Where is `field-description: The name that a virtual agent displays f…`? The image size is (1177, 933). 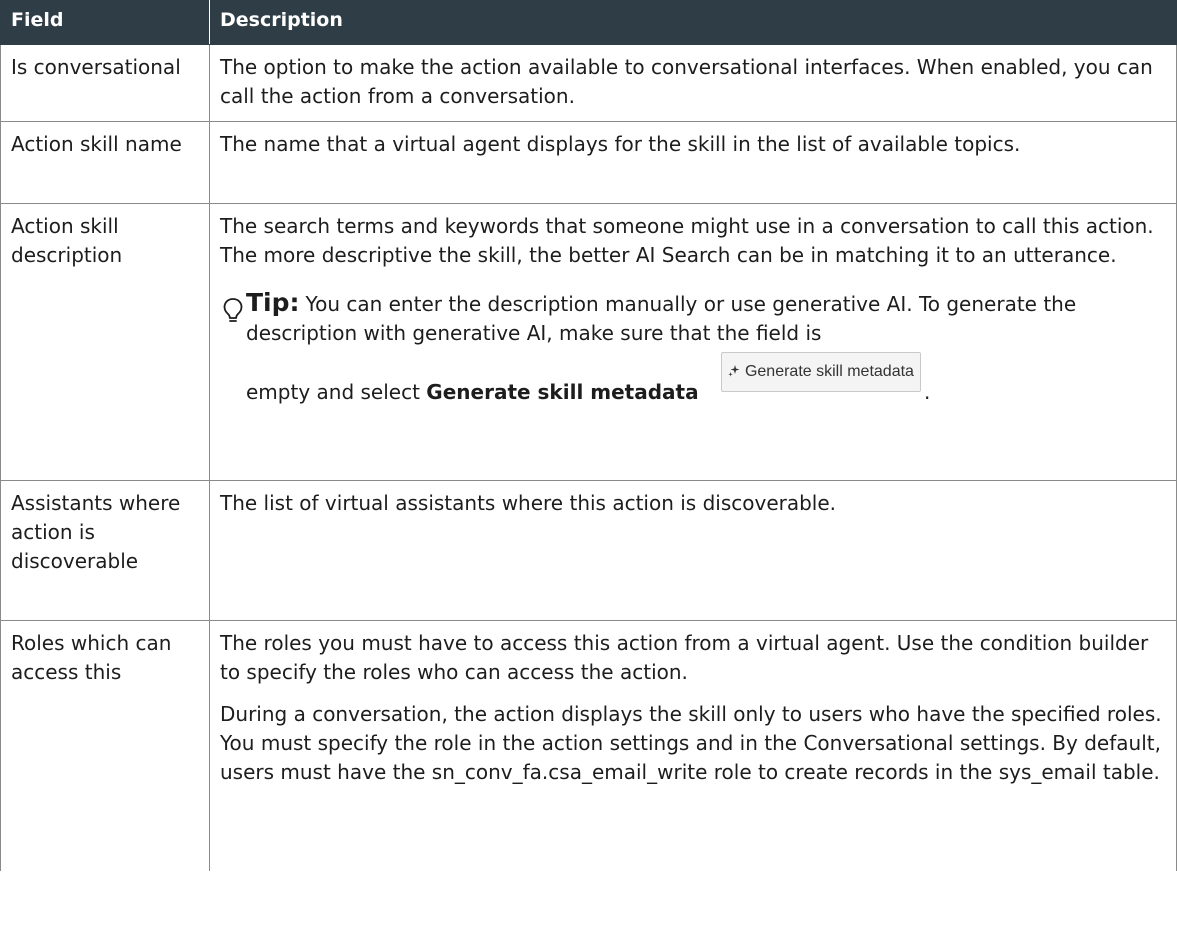 field-description: The name that a virtual agent displays f… is located at coordinates (693, 162).